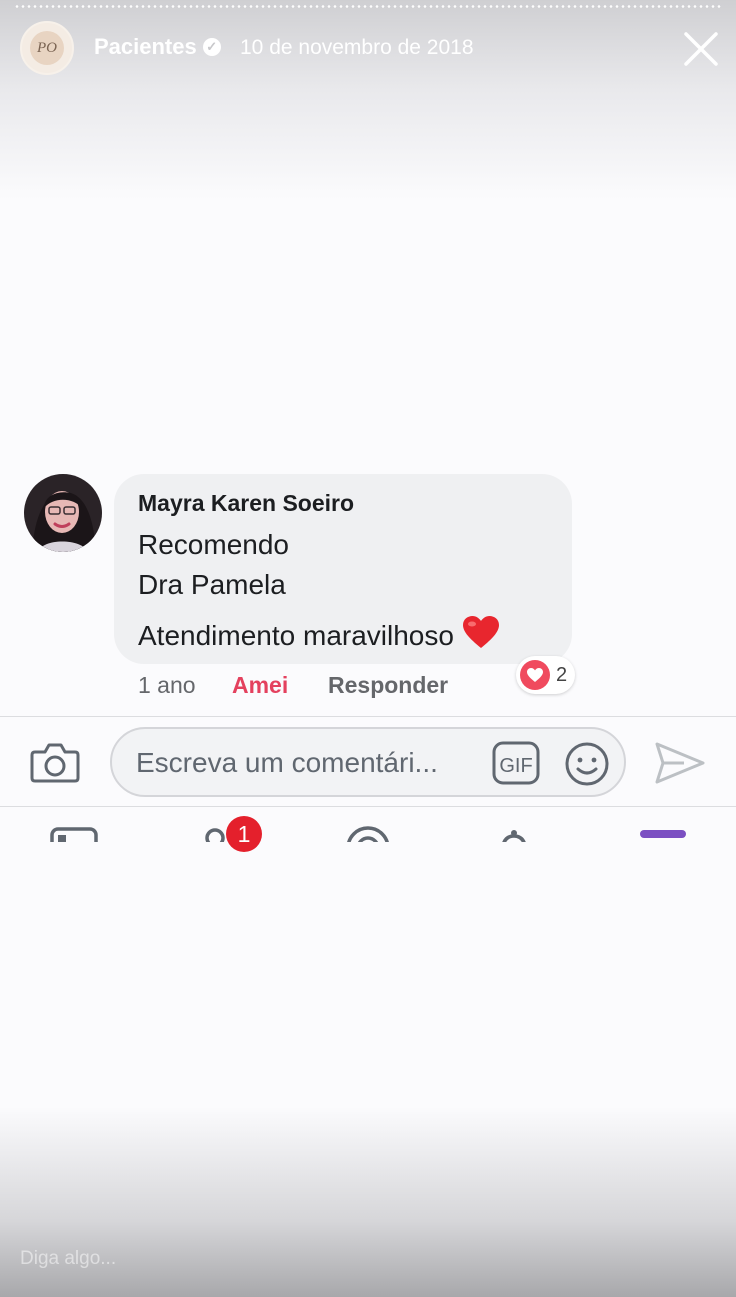 The height and width of the screenshot is (1297, 736). What do you see at coordinates (515, 766) in the screenshot?
I see `gif-label: GIF` at bounding box center [515, 766].